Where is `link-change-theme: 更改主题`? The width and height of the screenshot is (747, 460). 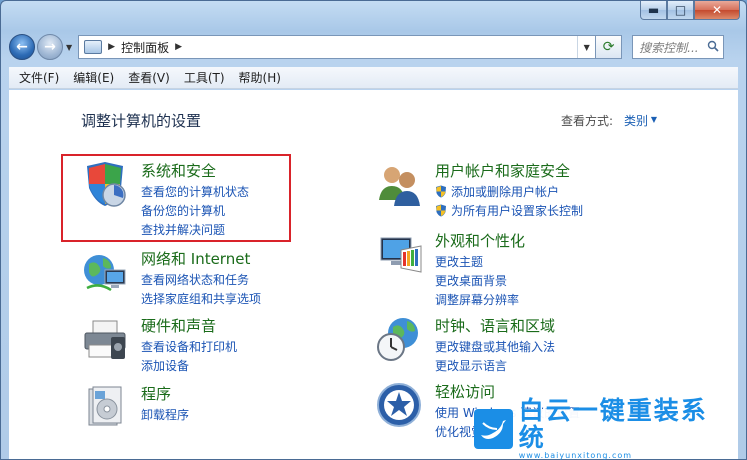
link-change-theme: 更改主题 is located at coordinates (477, 261).